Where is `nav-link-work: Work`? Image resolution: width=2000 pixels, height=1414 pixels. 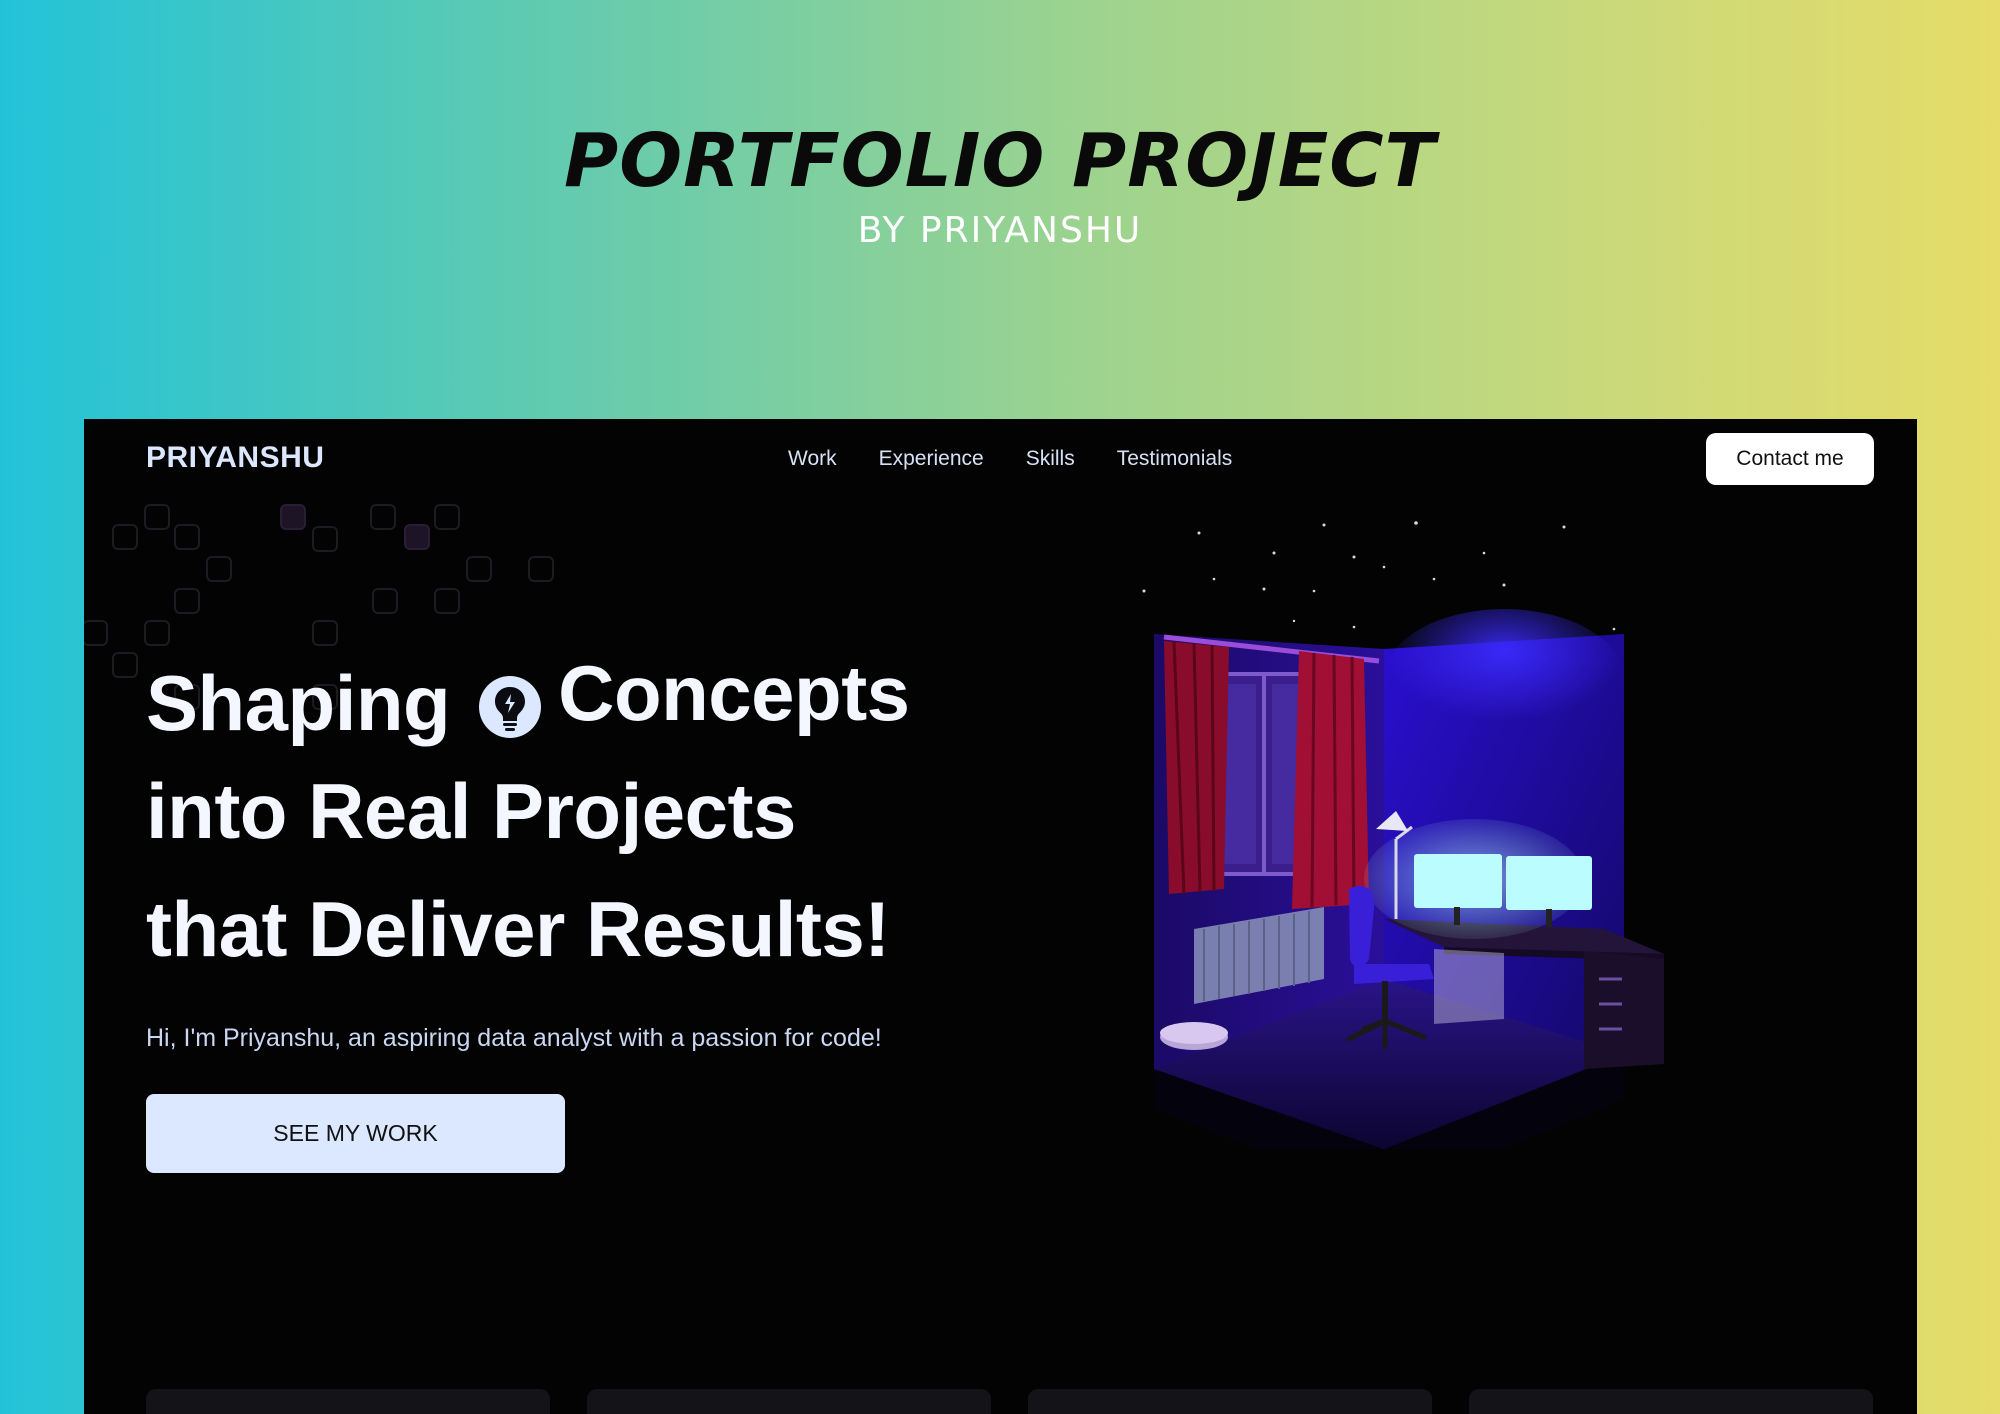
nav-link-work: Work is located at coordinates (812, 459).